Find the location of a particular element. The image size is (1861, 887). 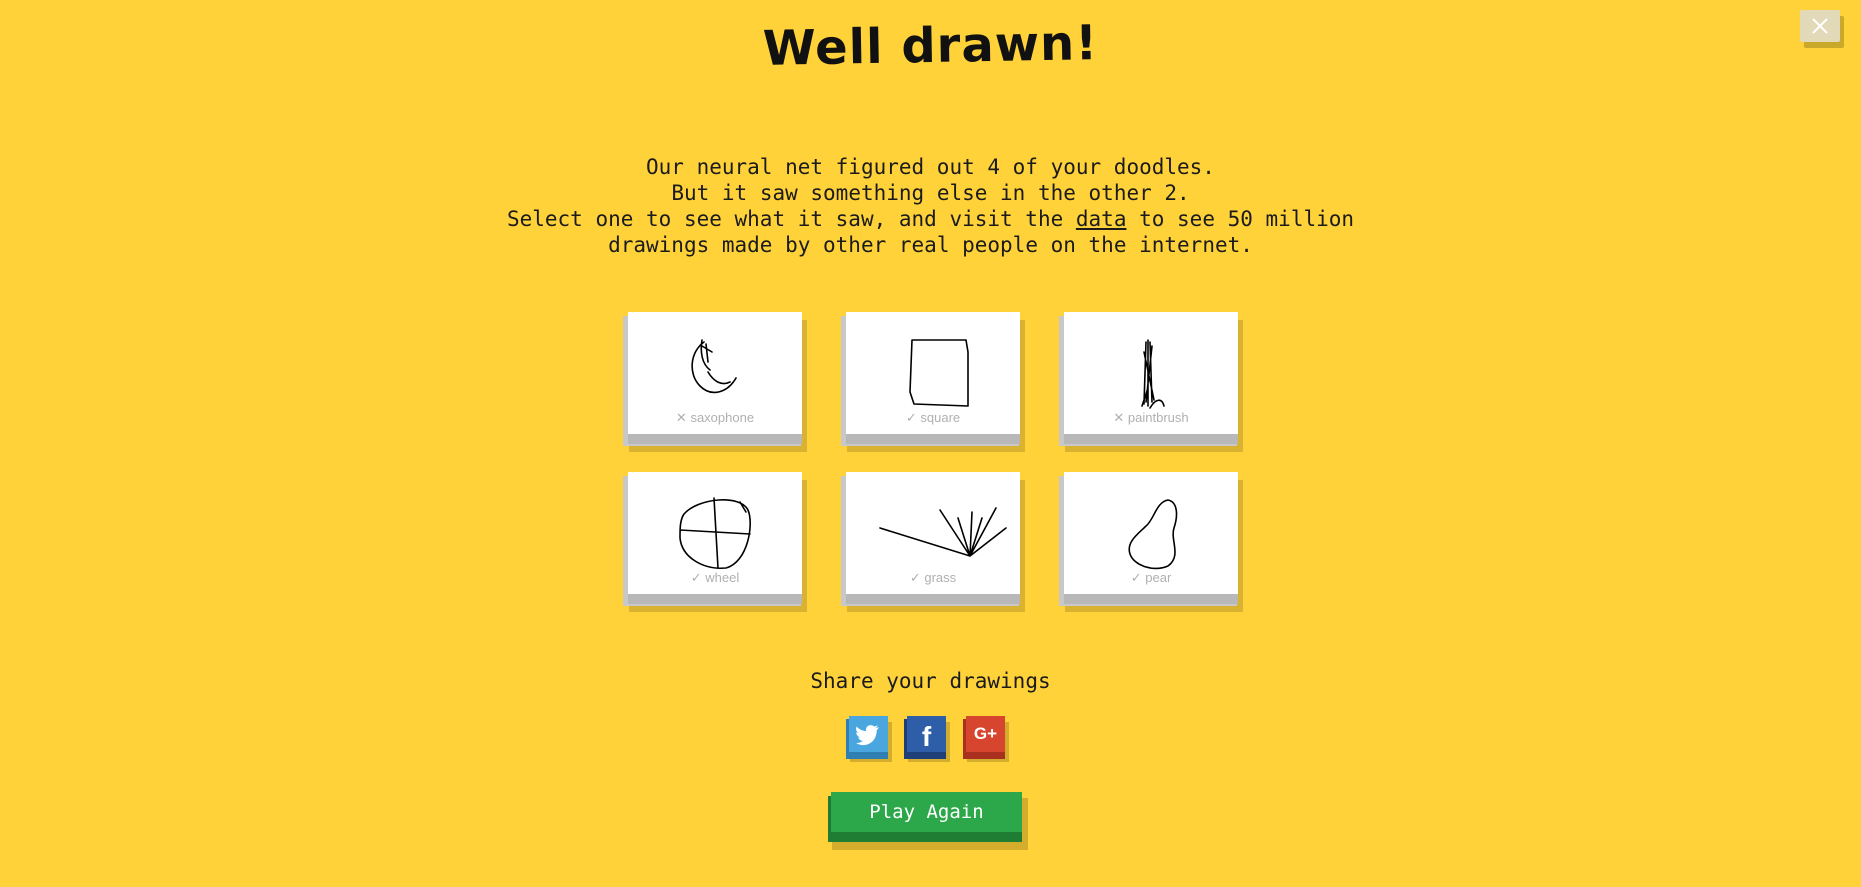

drawing-name: saxophone is located at coordinates (722, 417).